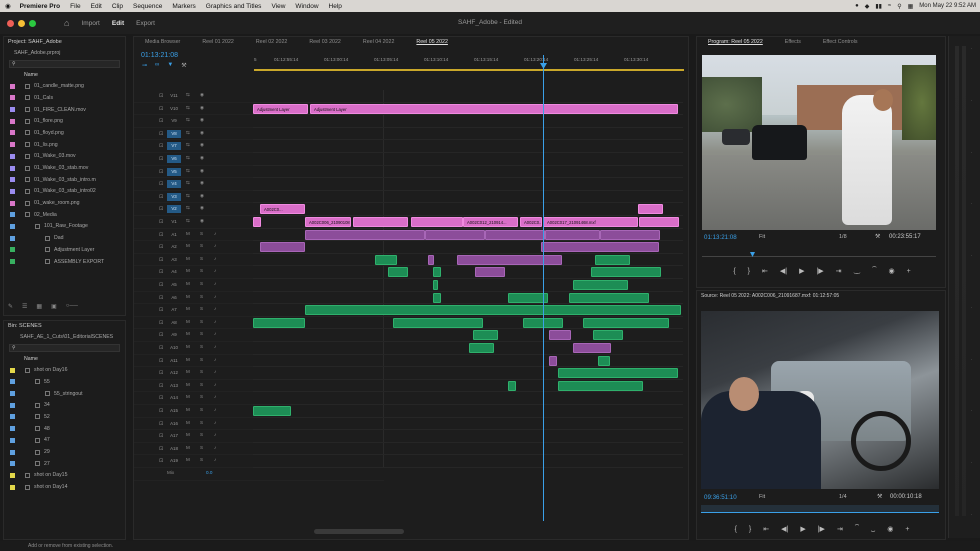  Describe the element at coordinates (174, 411) in the screenshot. I see `track-label: A15` at that location.